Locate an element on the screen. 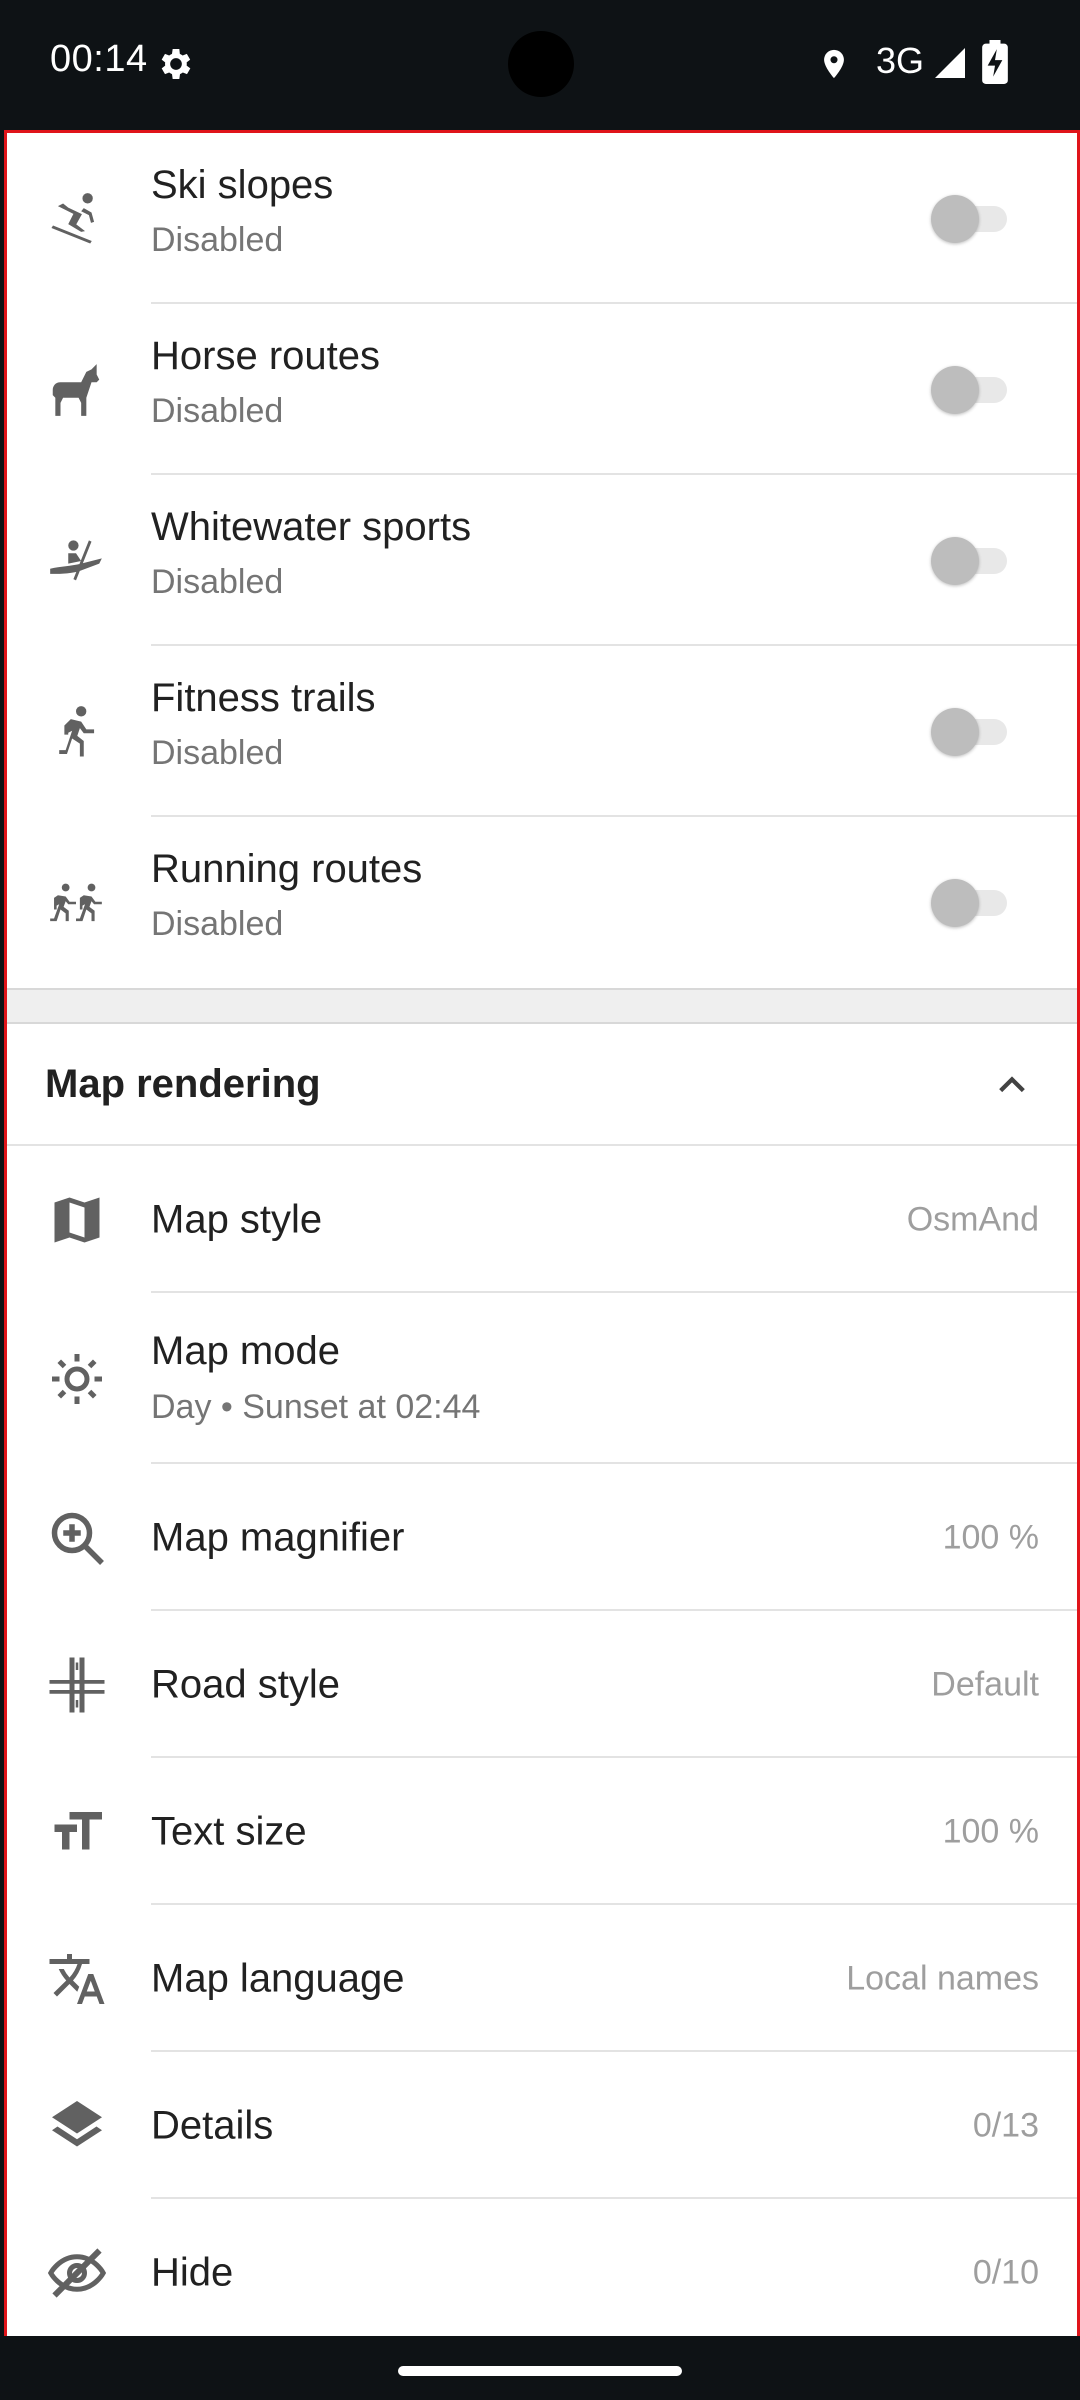  setting-value: Local names is located at coordinates (942, 1978).